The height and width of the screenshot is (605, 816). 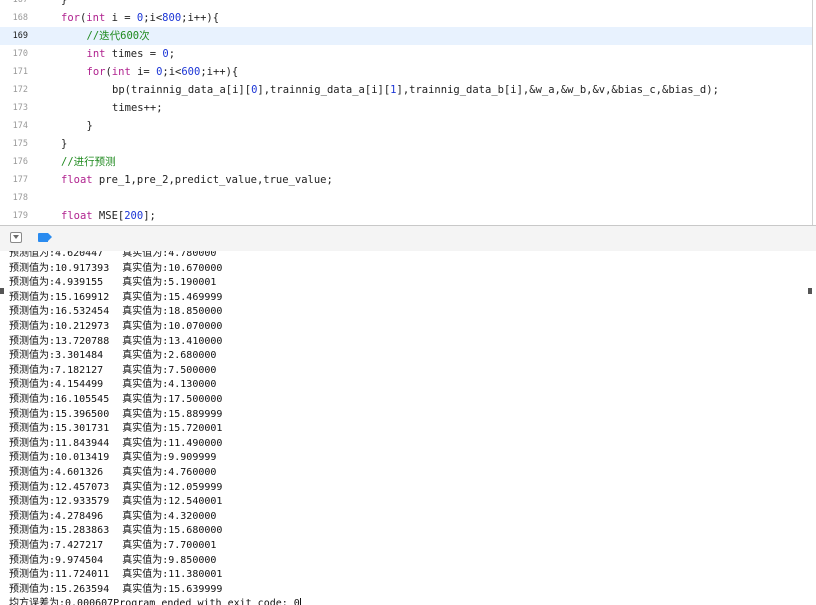 What do you see at coordinates (406, 18) in the screenshot?
I see `code-line: 168 for(int i = 0;i<800;i++){` at bounding box center [406, 18].